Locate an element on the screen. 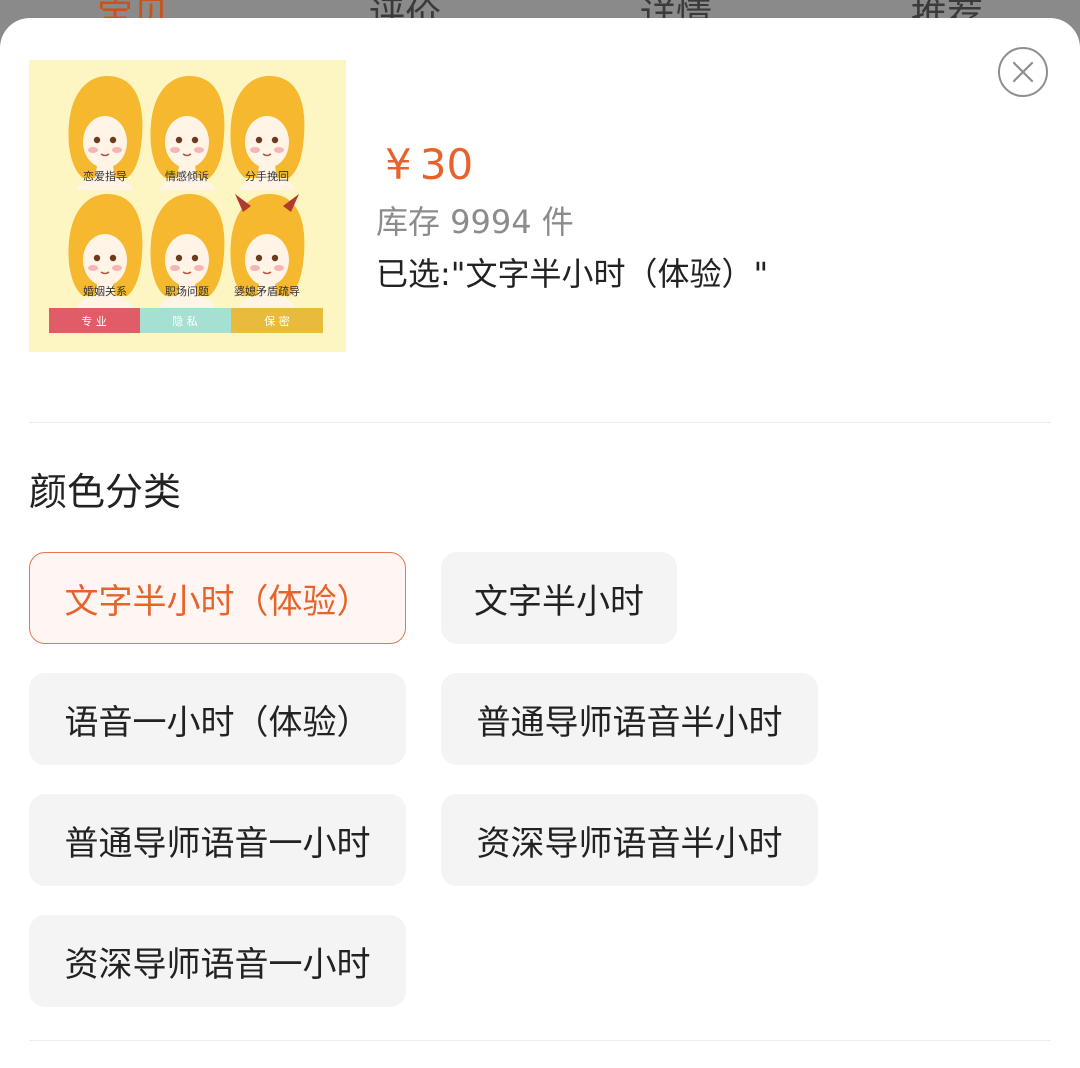 This screenshot has width=1080, height=1068. close-button is located at coordinates (1023, 72).